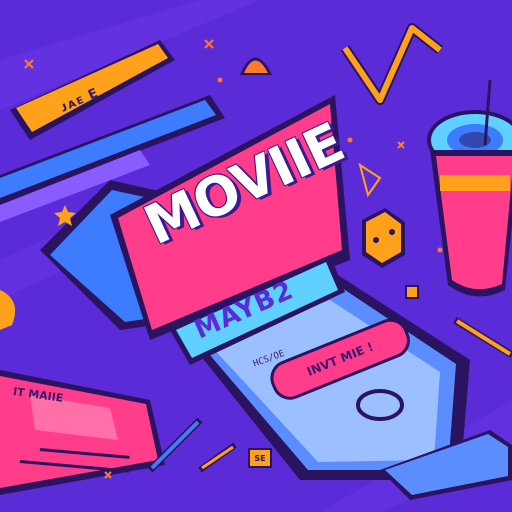 This screenshot has height=512, width=512. I want to click on small-cube-icon, so click(412, 292).